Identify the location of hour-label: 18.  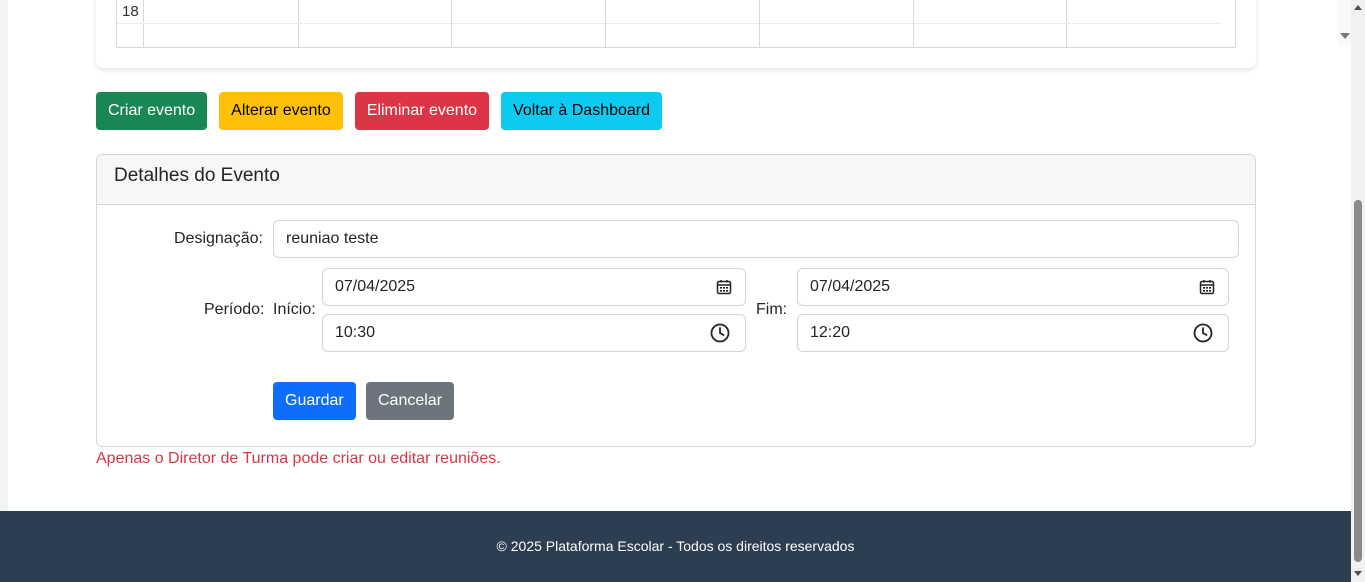
(130, 11).